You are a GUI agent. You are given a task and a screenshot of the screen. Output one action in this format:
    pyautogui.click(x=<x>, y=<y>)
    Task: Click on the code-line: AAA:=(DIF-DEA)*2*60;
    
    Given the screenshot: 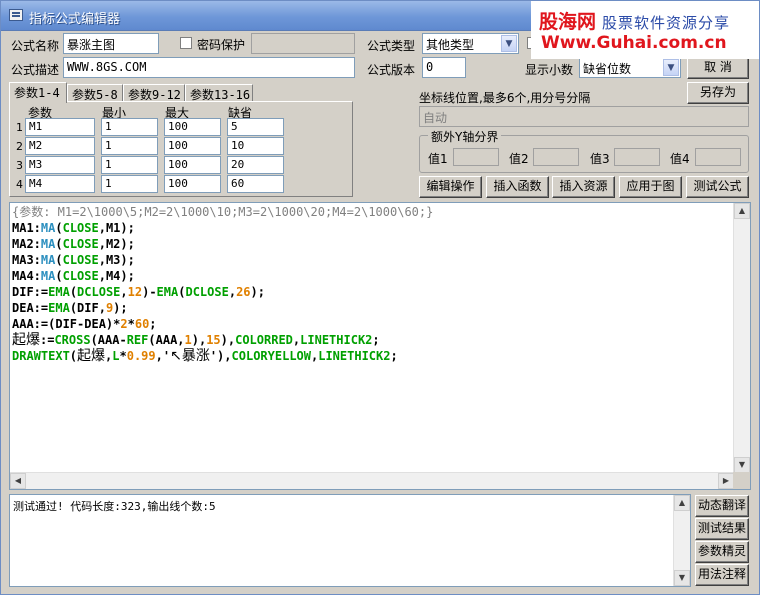 What is the action you would take?
    pyautogui.click(x=222, y=324)
    